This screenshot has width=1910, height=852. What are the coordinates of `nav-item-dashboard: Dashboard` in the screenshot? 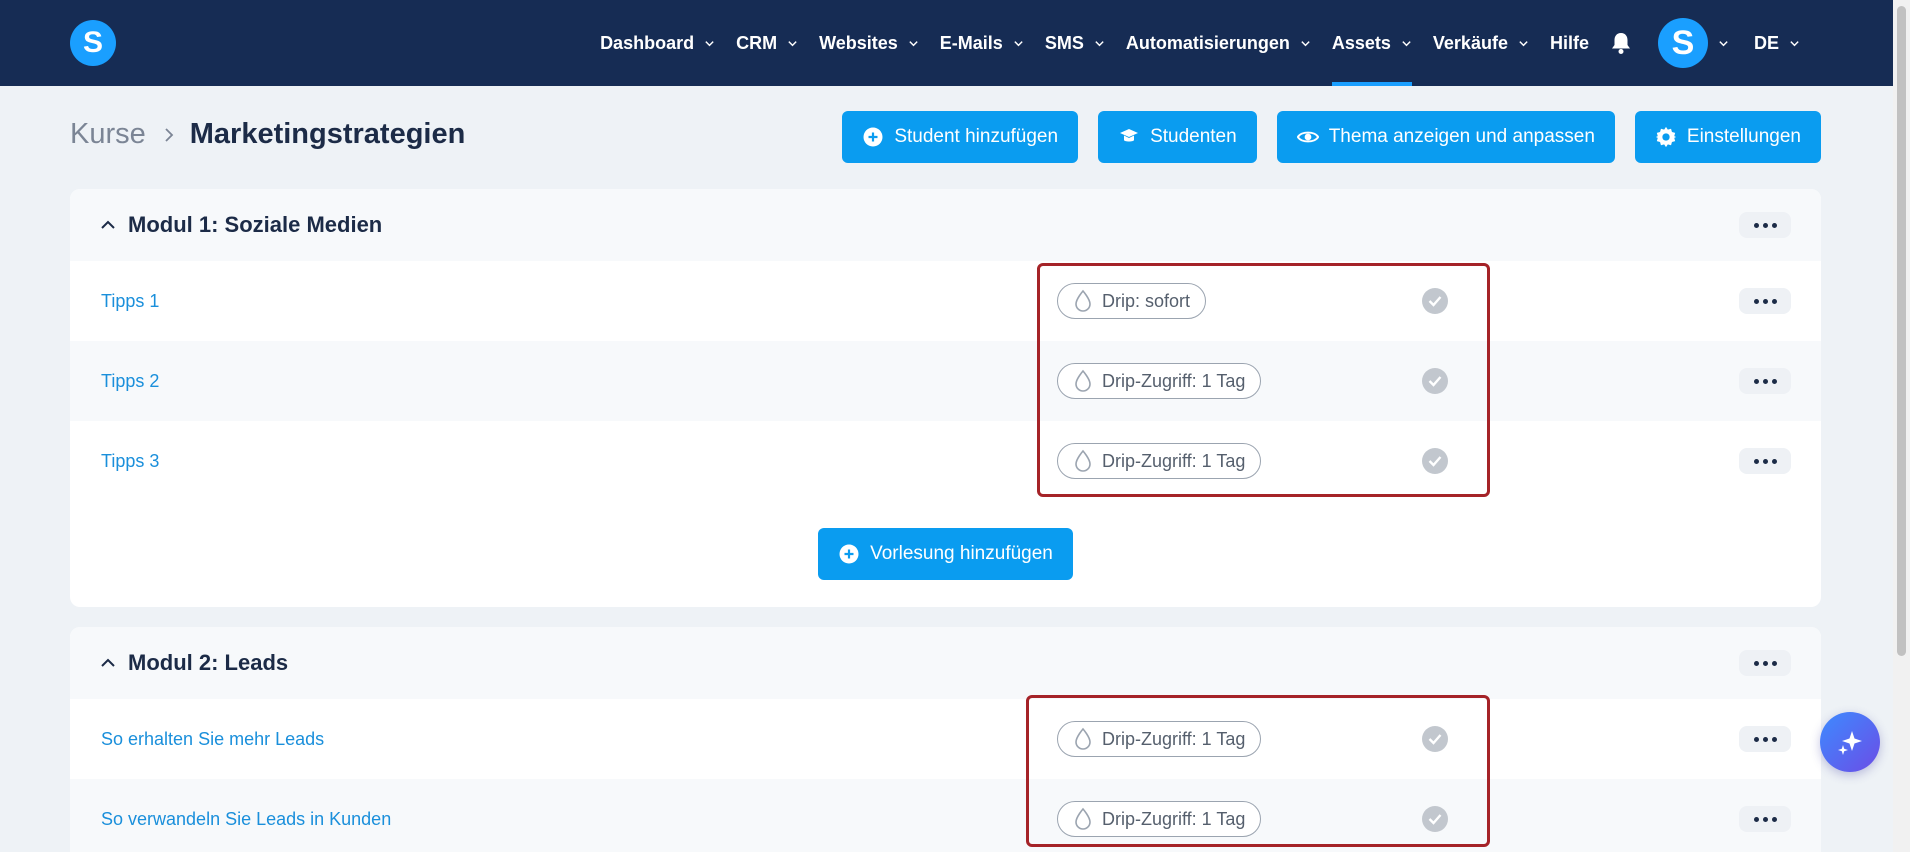 It's located at (657, 43).